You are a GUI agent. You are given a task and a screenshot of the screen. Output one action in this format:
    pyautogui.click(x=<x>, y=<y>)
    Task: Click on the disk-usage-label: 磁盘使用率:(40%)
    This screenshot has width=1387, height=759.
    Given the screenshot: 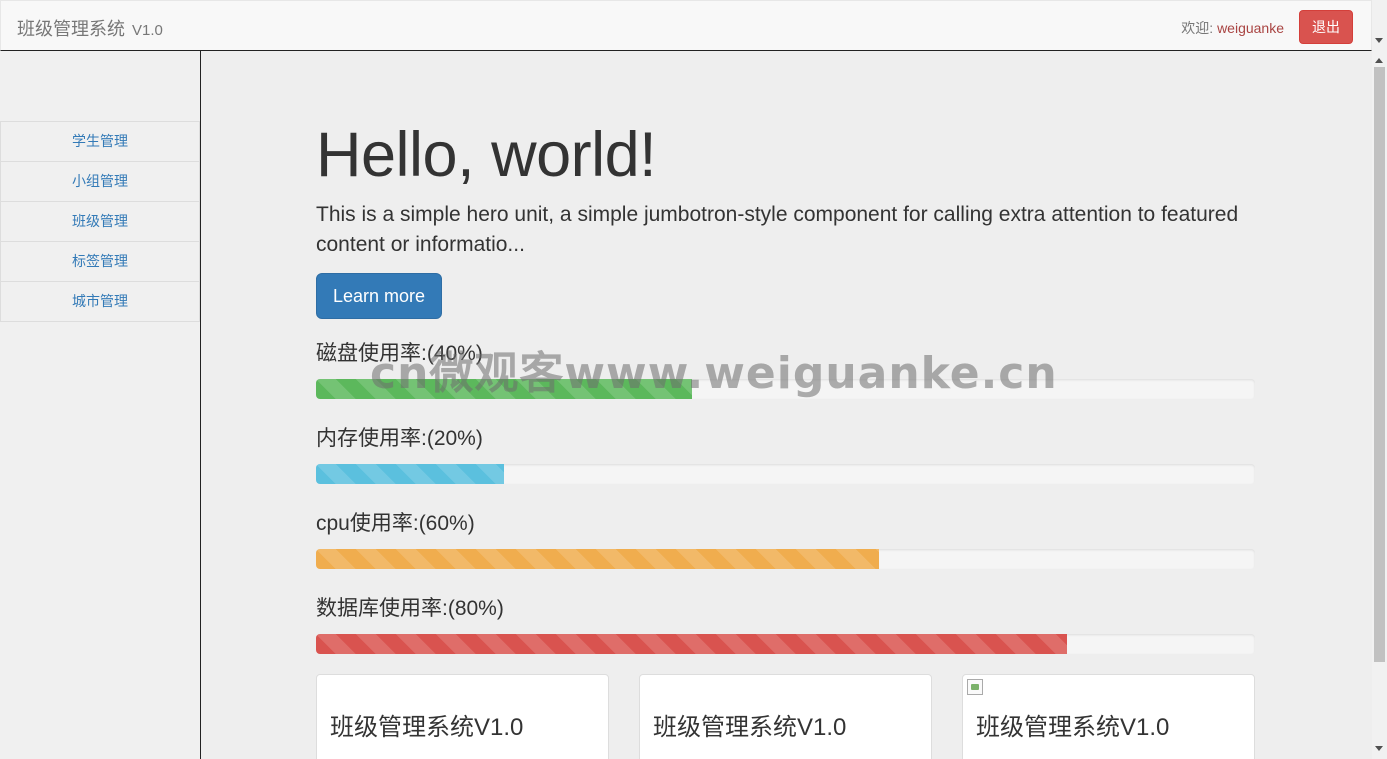 What is the action you would take?
    pyautogui.click(x=399, y=353)
    